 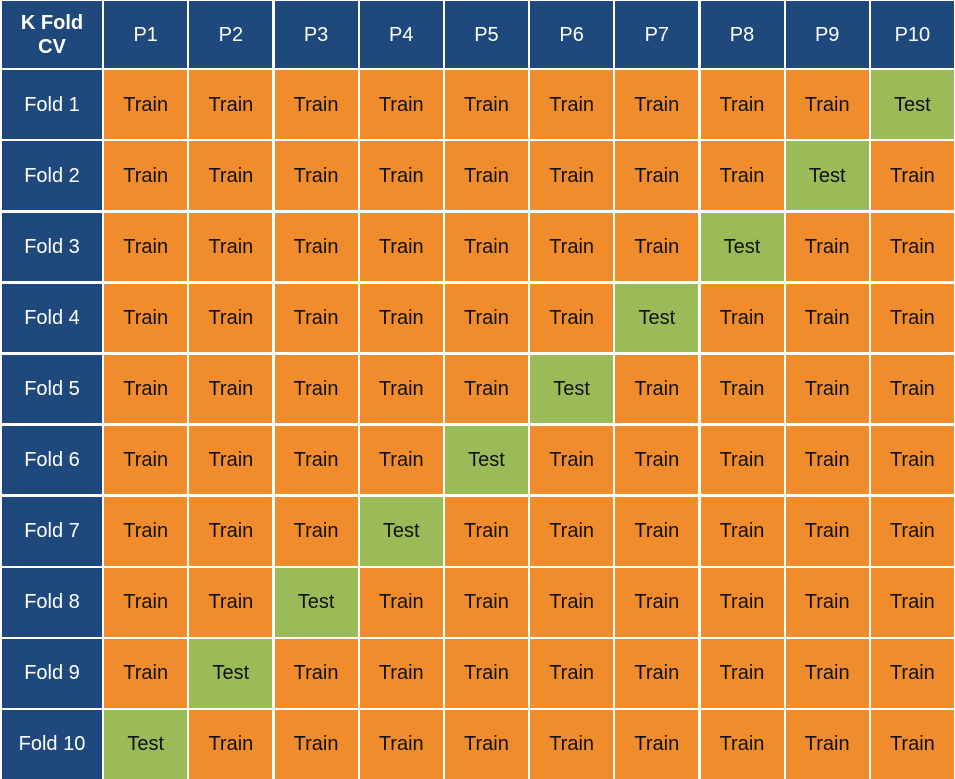 I want to click on column-header: P8, so click(x=742, y=34).